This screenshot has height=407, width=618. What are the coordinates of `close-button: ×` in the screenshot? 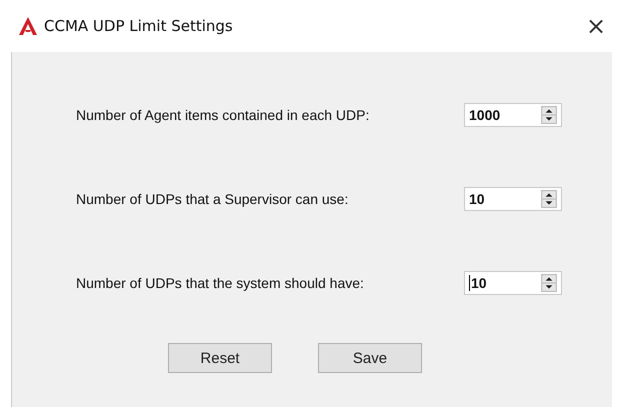 It's located at (596, 26).